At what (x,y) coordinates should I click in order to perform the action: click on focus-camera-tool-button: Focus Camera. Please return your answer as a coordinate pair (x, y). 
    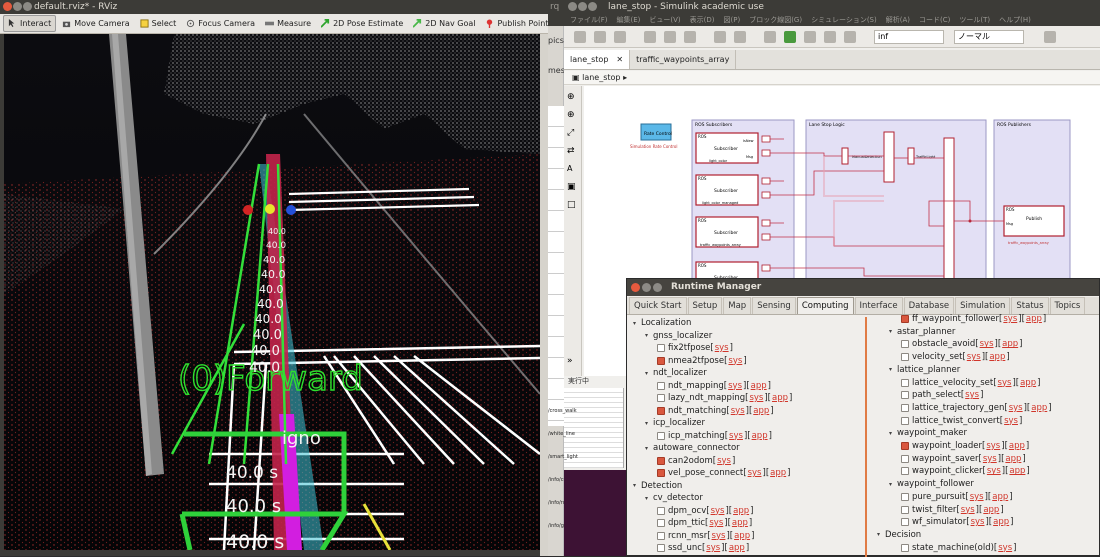
    Looking at the image, I should click on (220, 23).